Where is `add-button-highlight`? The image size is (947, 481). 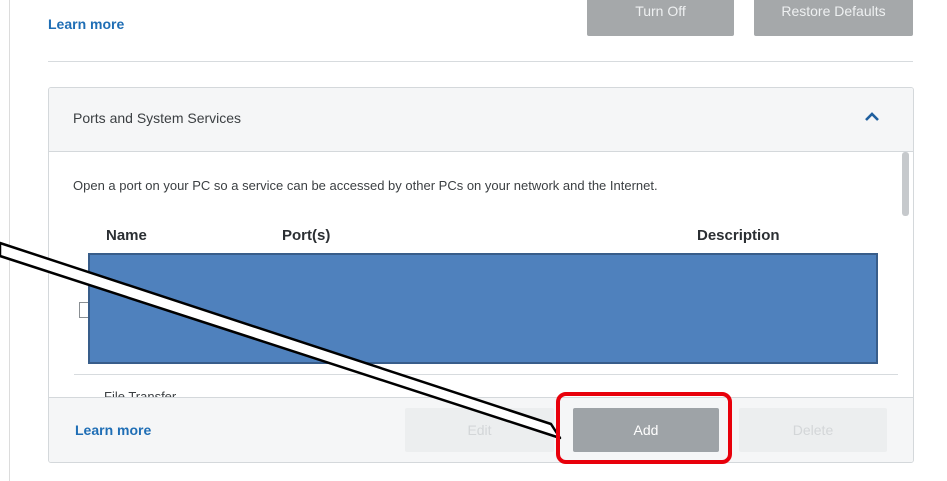 add-button-highlight is located at coordinates (644, 428).